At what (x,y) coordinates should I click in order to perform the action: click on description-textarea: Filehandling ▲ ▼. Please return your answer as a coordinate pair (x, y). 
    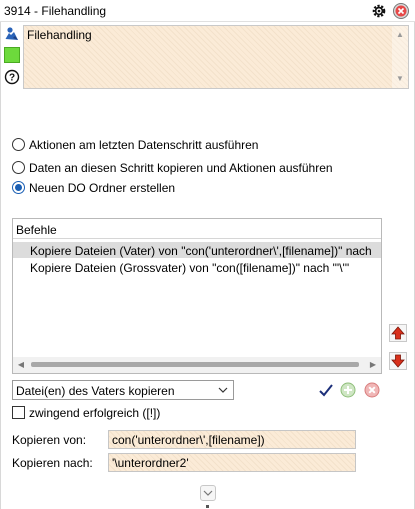
    Looking at the image, I should click on (216, 57).